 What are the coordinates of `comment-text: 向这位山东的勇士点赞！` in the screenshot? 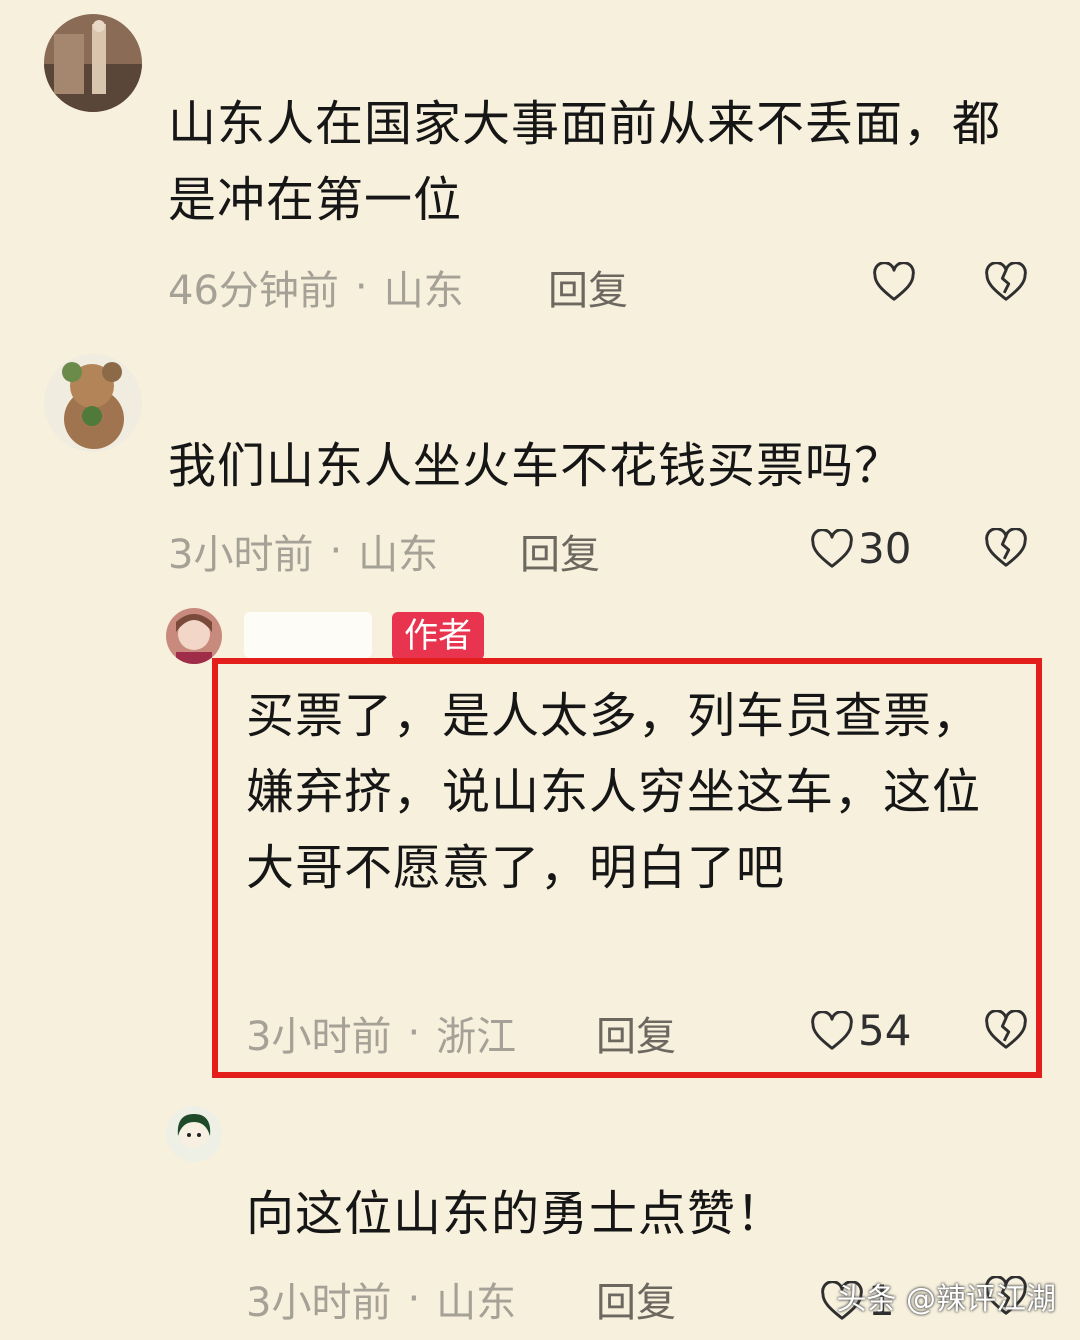 It's located at (516, 1214).